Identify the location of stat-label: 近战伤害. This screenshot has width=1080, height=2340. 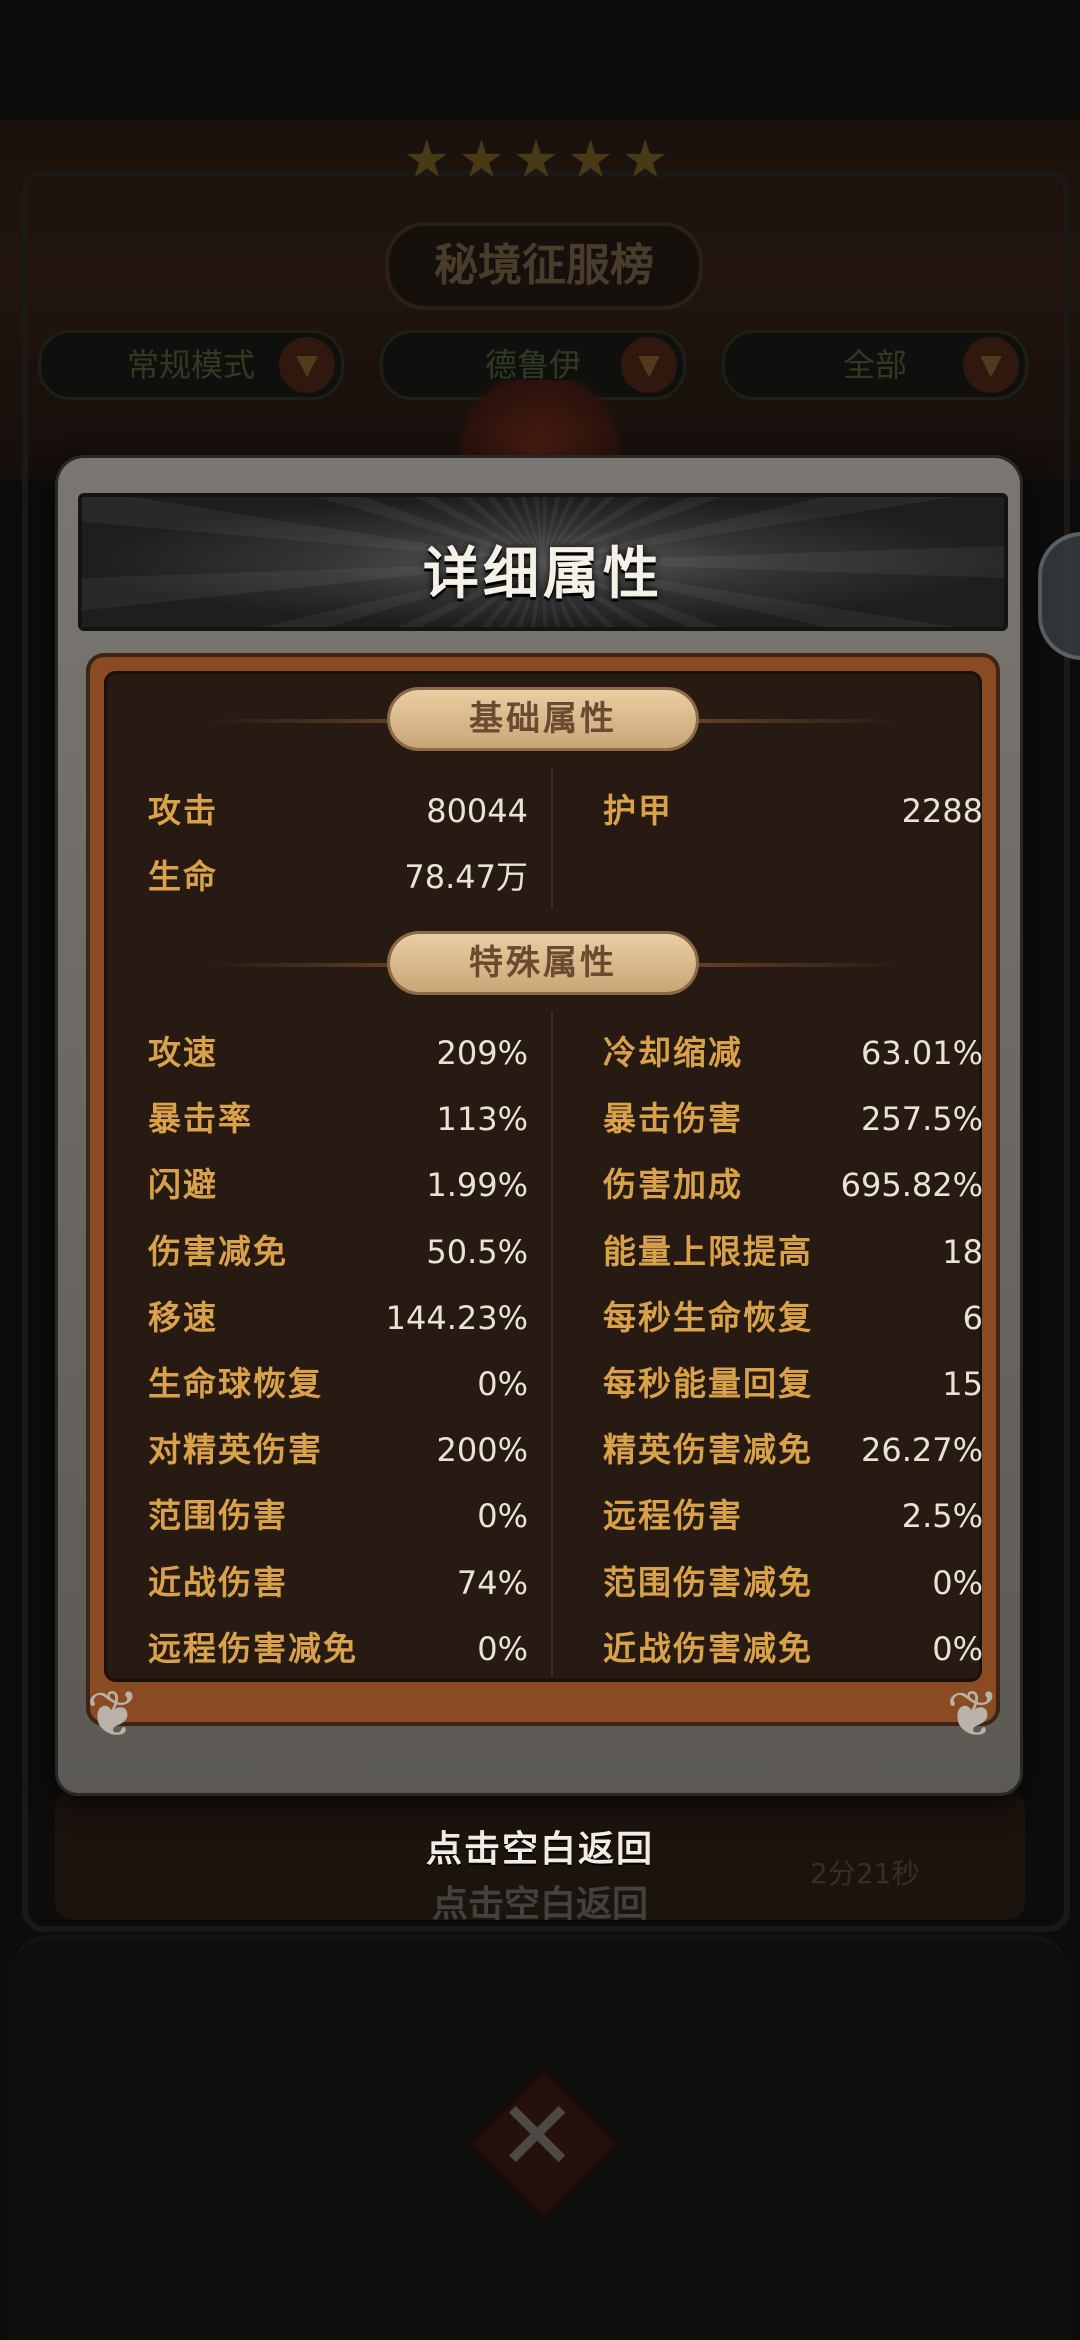
(218, 1582).